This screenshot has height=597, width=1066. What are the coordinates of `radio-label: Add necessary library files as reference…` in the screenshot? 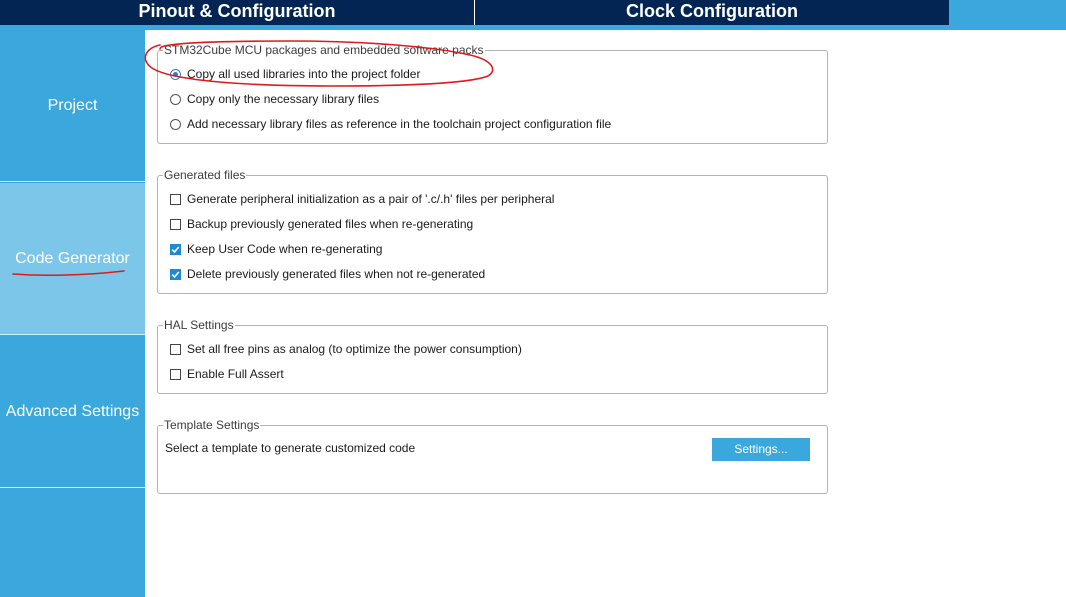 It's located at (399, 124).